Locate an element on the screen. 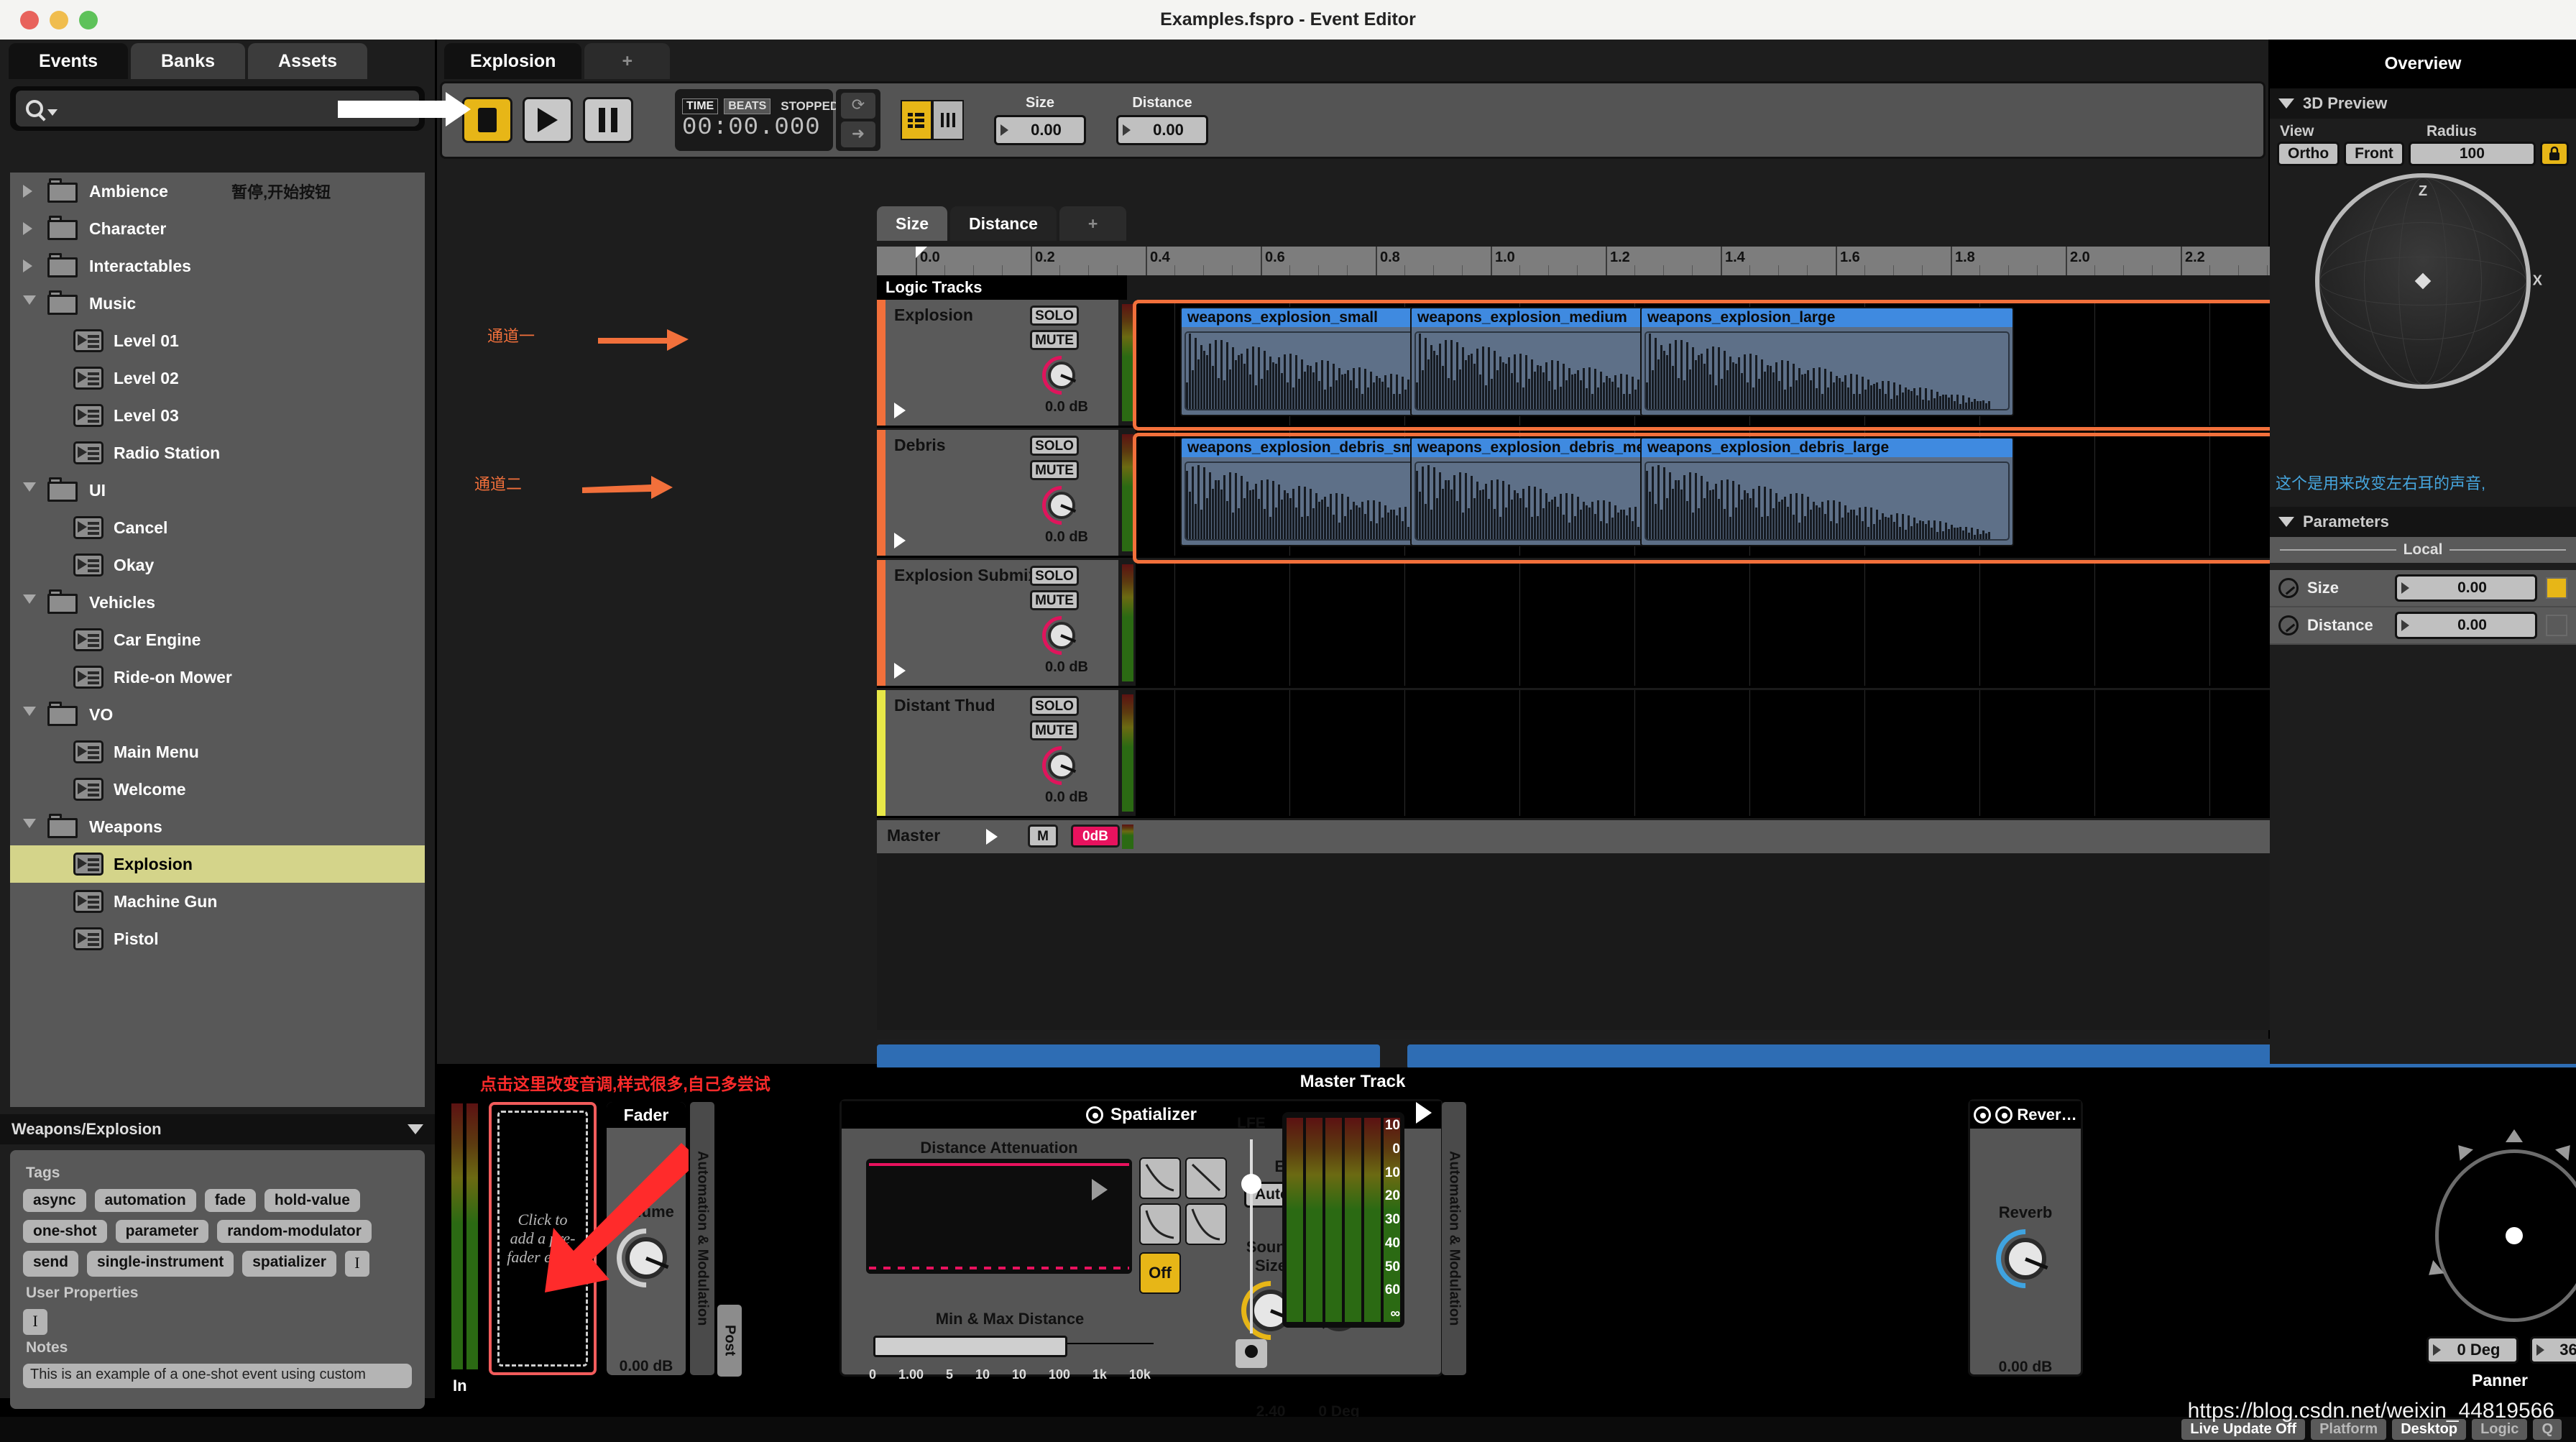 Image resolution: width=2576 pixels, height=1442 pixels. curve-steep-button is located at coordinates (1206, 1178).